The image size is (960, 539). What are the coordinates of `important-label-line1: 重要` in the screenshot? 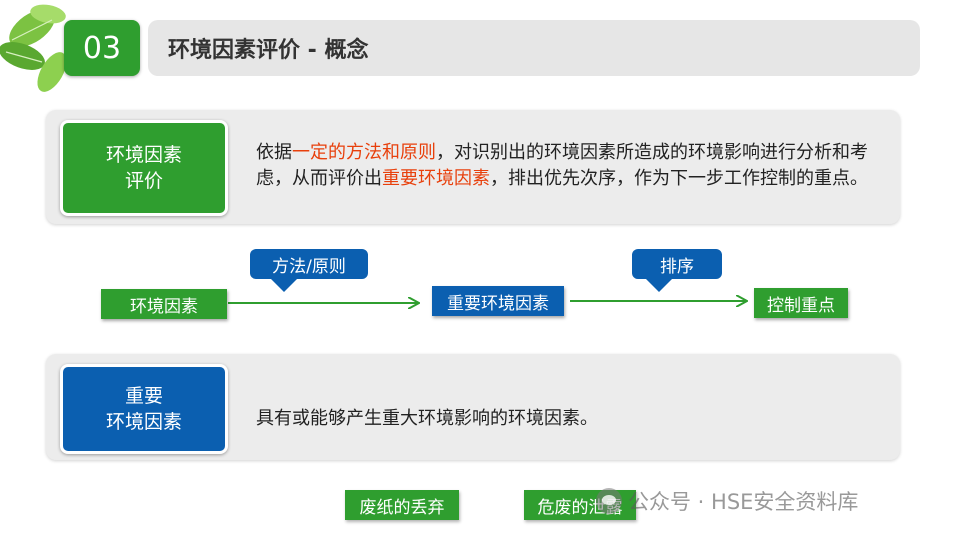 It's located at (143, 396).